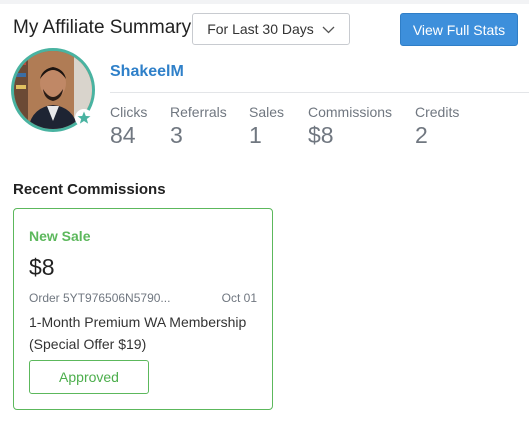 Image resolution: width=529 pixels, height=423 pixels. I want to click on stat-value: $8, so click(321, 135).